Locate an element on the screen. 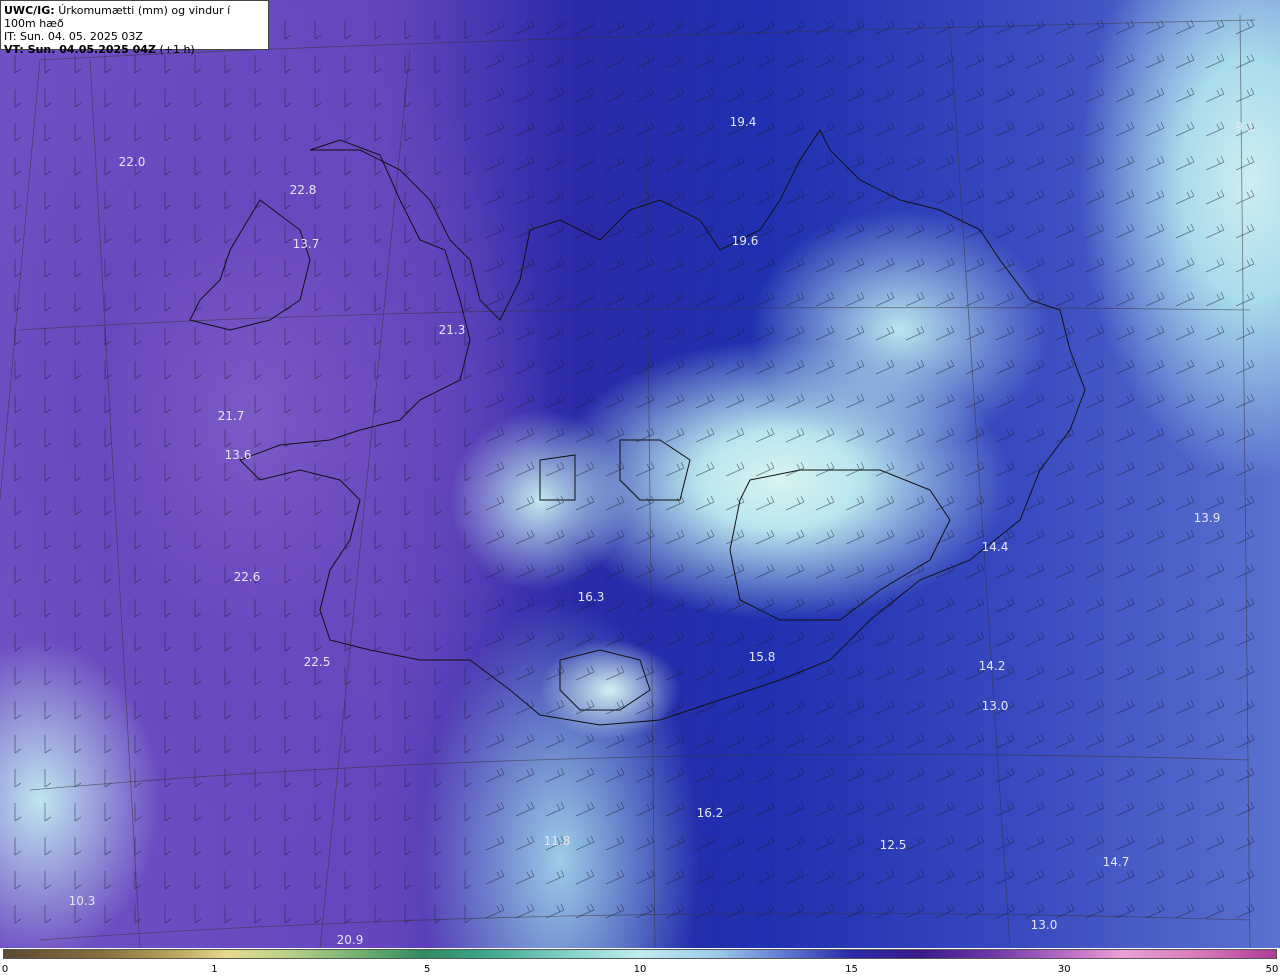  value-label: 22.6 is located at coordinates (247, 577).